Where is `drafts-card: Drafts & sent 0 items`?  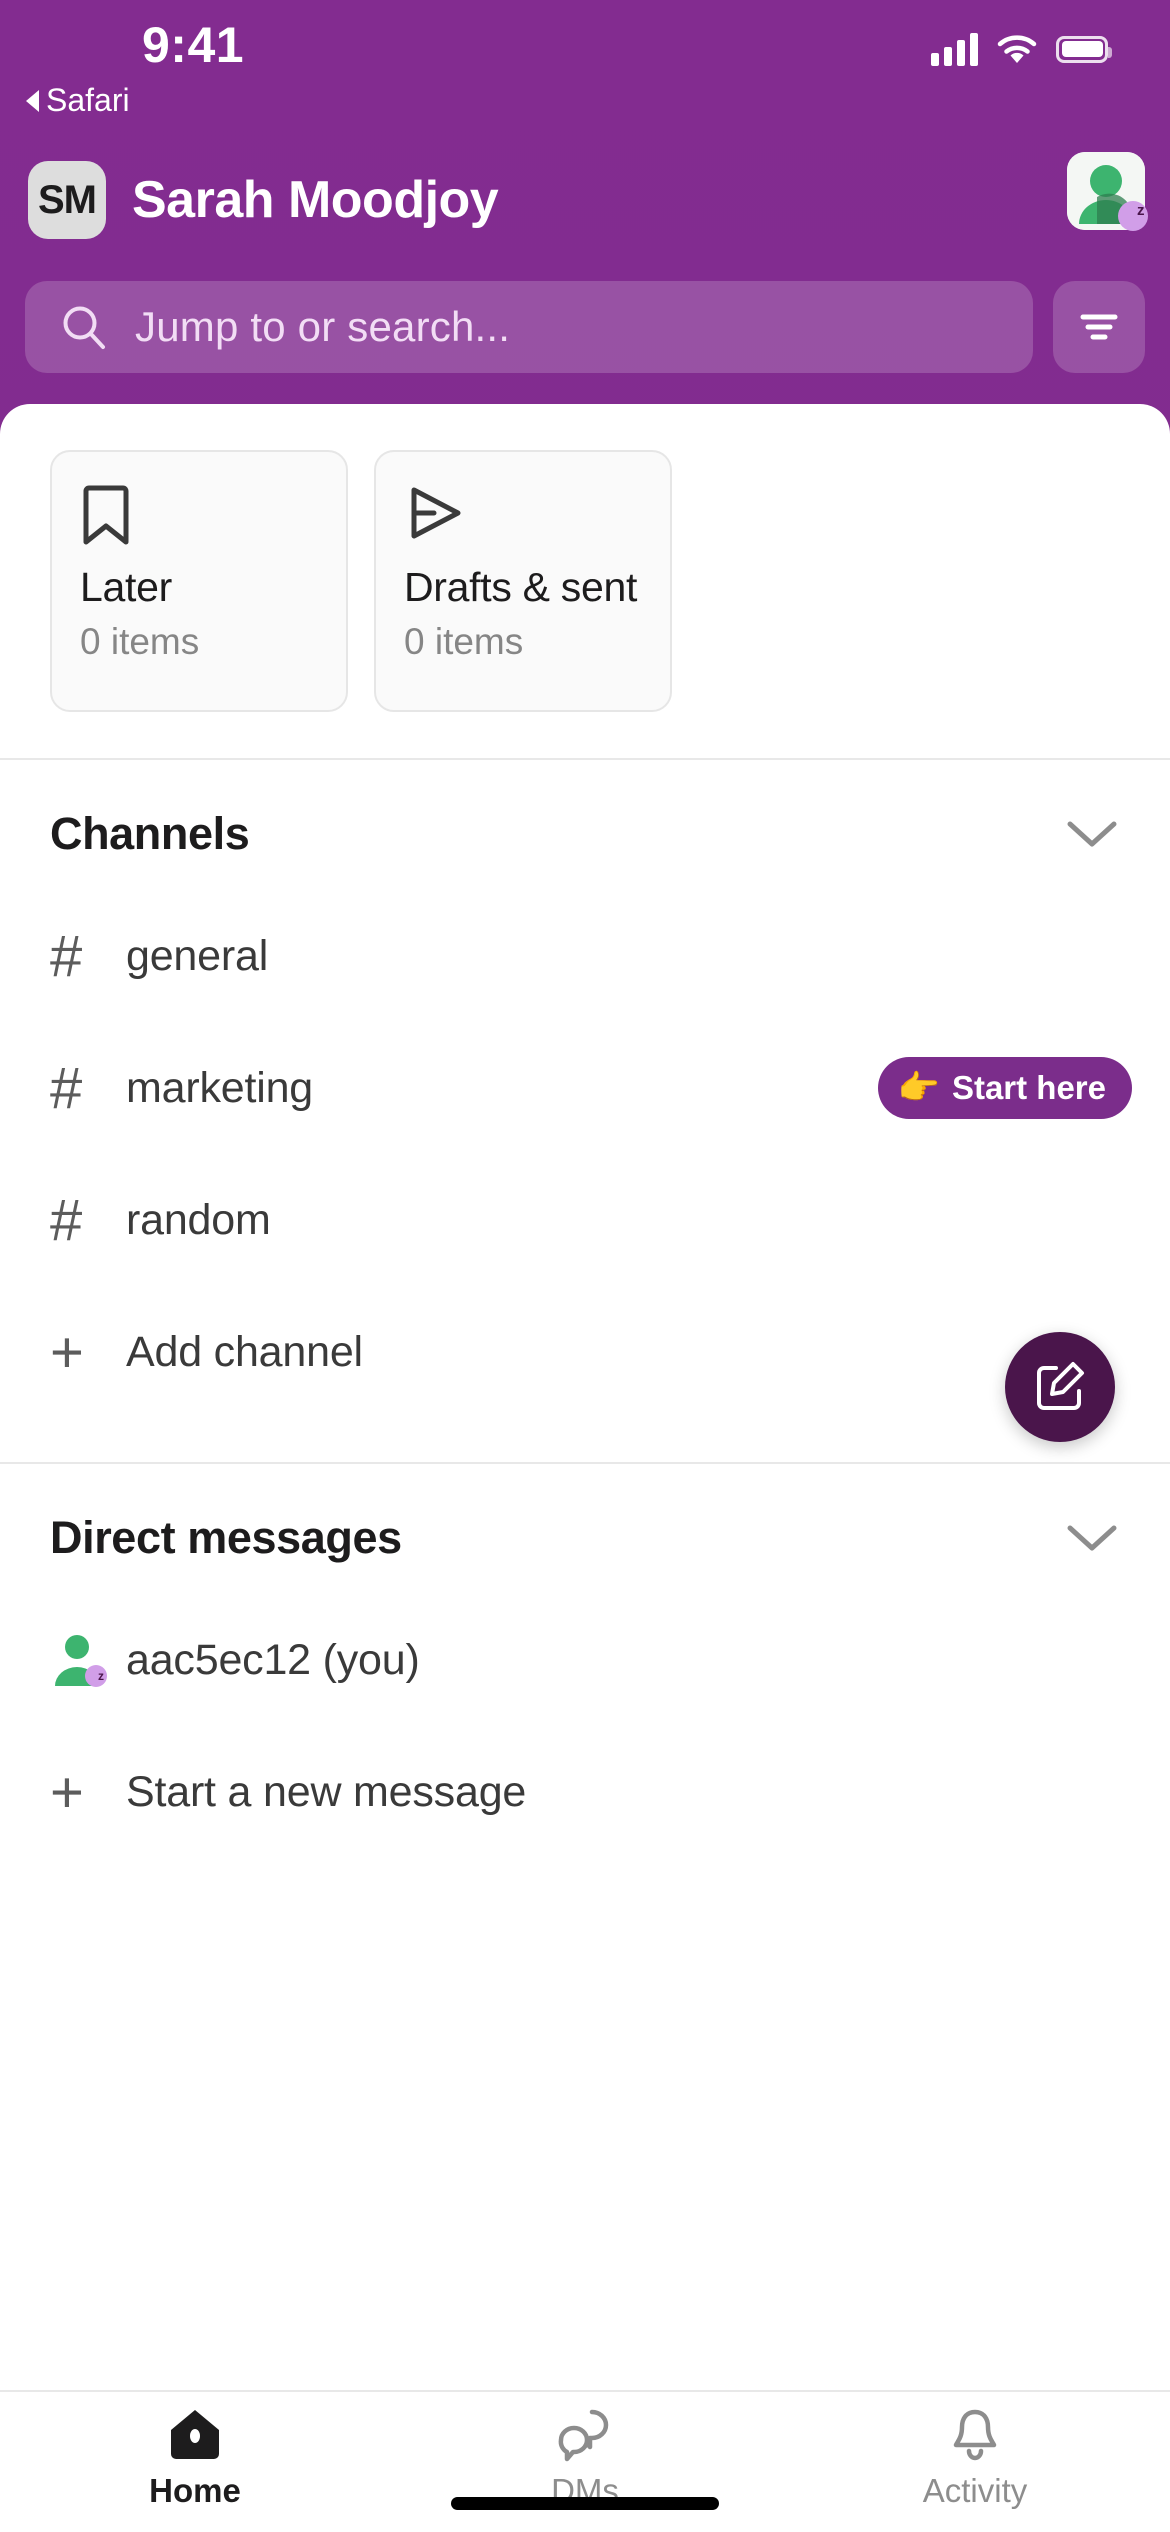
drafts-card: Drafts & sent 0 items is located at coordinates (523, 581).